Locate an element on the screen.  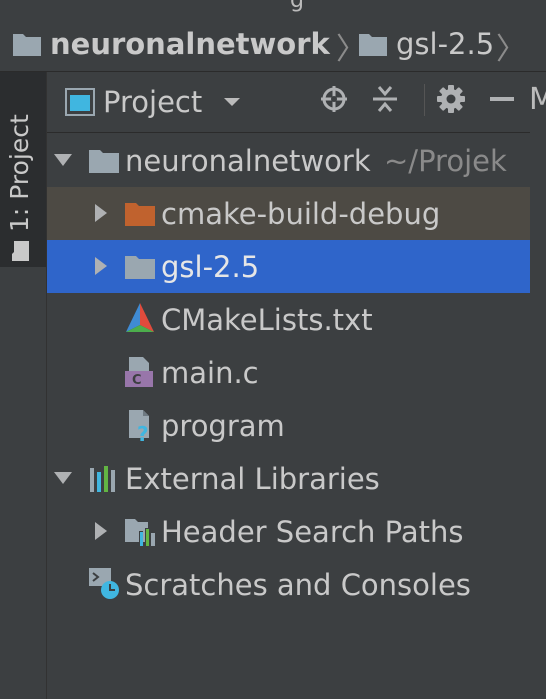
breadcrumb: g neuronalnetwork 〉 gsl-2.5 〉 is located at coordinates (273, 36).